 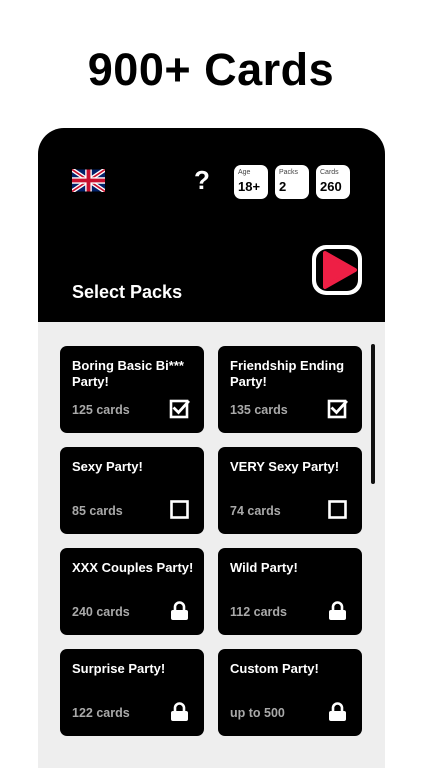 I want to click on play-button, so click(x=337, y=270).